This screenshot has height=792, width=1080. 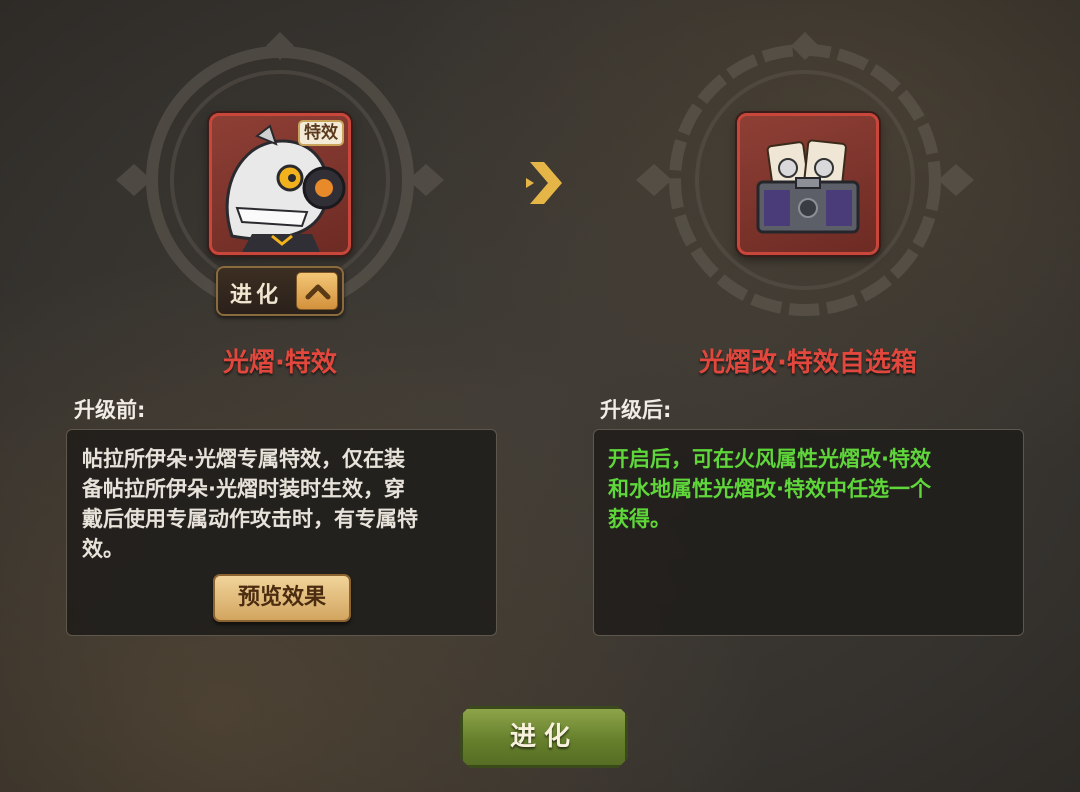 I want to click on result-item-name: 光熠改·特效自选箱, so click(x=808, y=363).